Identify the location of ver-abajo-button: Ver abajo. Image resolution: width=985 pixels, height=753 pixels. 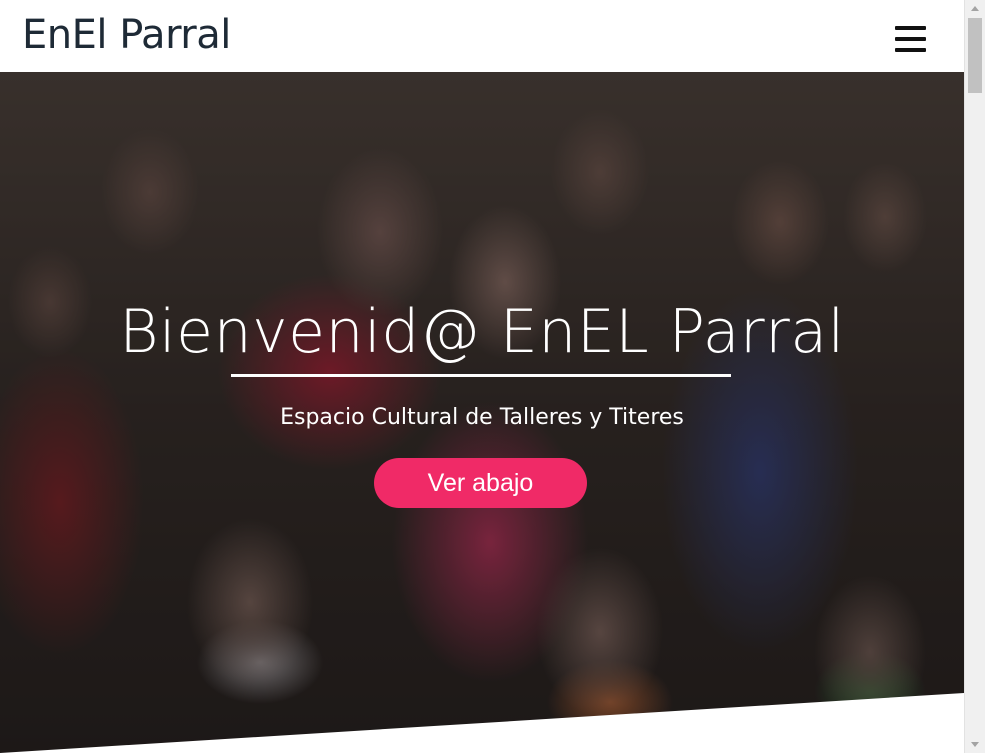
(480, 483).